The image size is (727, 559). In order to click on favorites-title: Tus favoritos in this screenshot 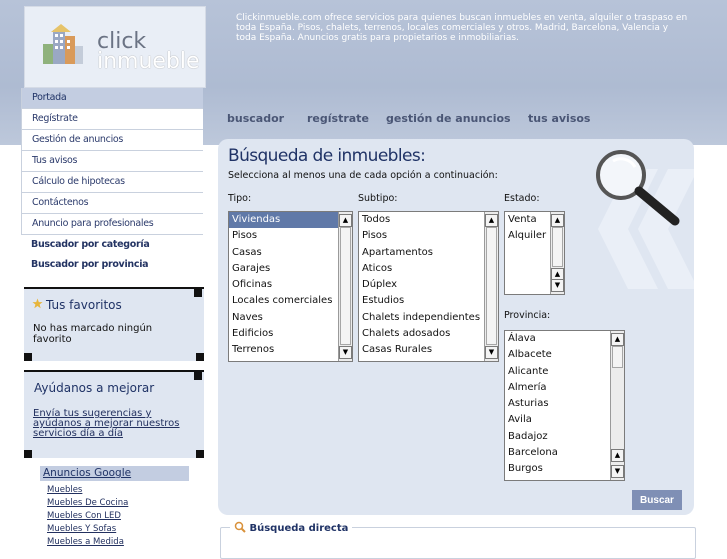, I will do `click(84, 305)`.